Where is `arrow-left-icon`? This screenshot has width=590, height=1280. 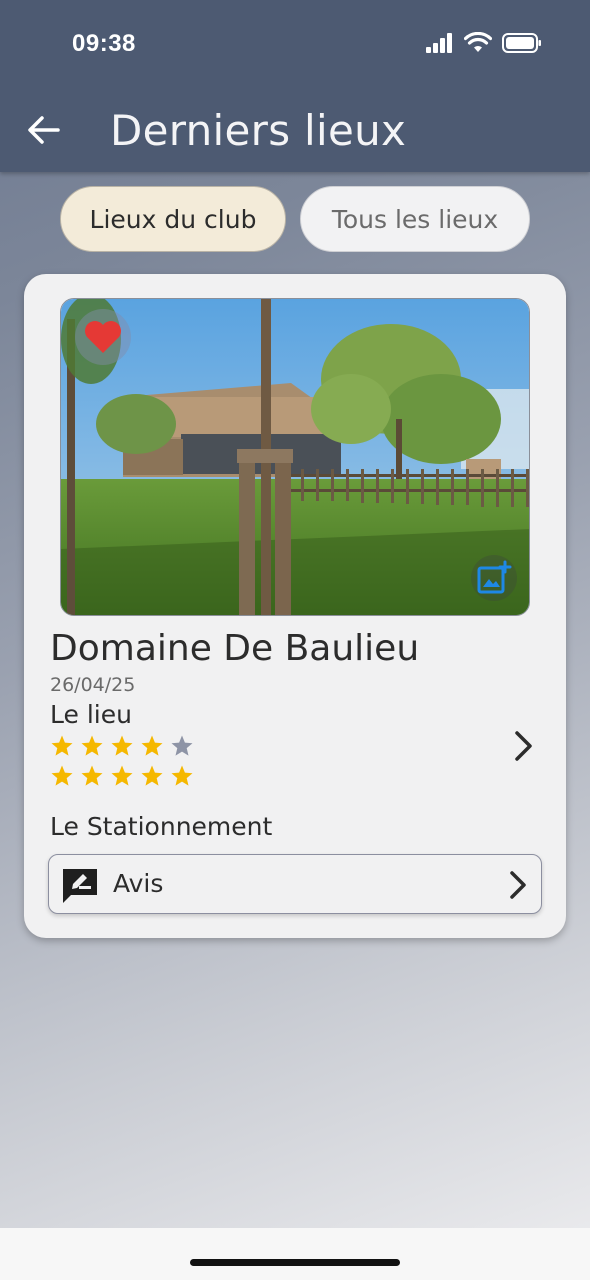 arrow-left-icon is located at coordinates (44, 130).